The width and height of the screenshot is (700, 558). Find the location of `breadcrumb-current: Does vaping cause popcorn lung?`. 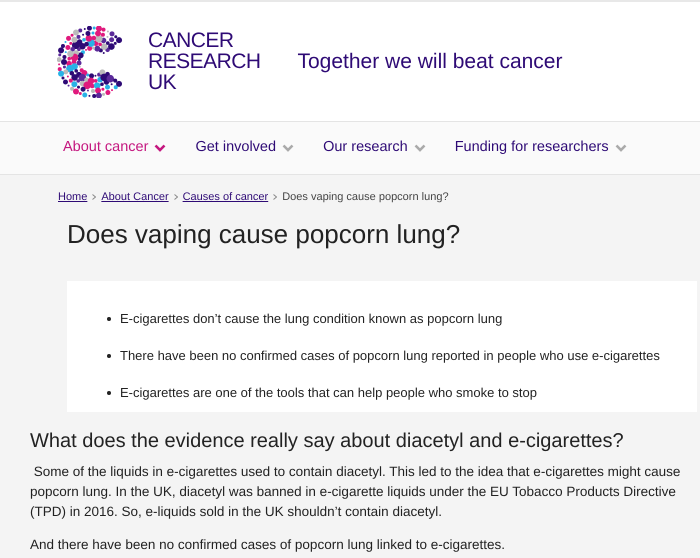

breadcrumb-current: Does vaping cause popcorn lung? is located at coordinates (365, 197).